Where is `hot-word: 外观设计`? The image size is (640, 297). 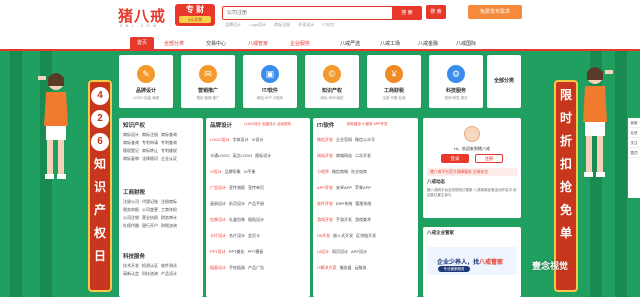
hot-word: 外观设计 is located at coordinates (306, 24).